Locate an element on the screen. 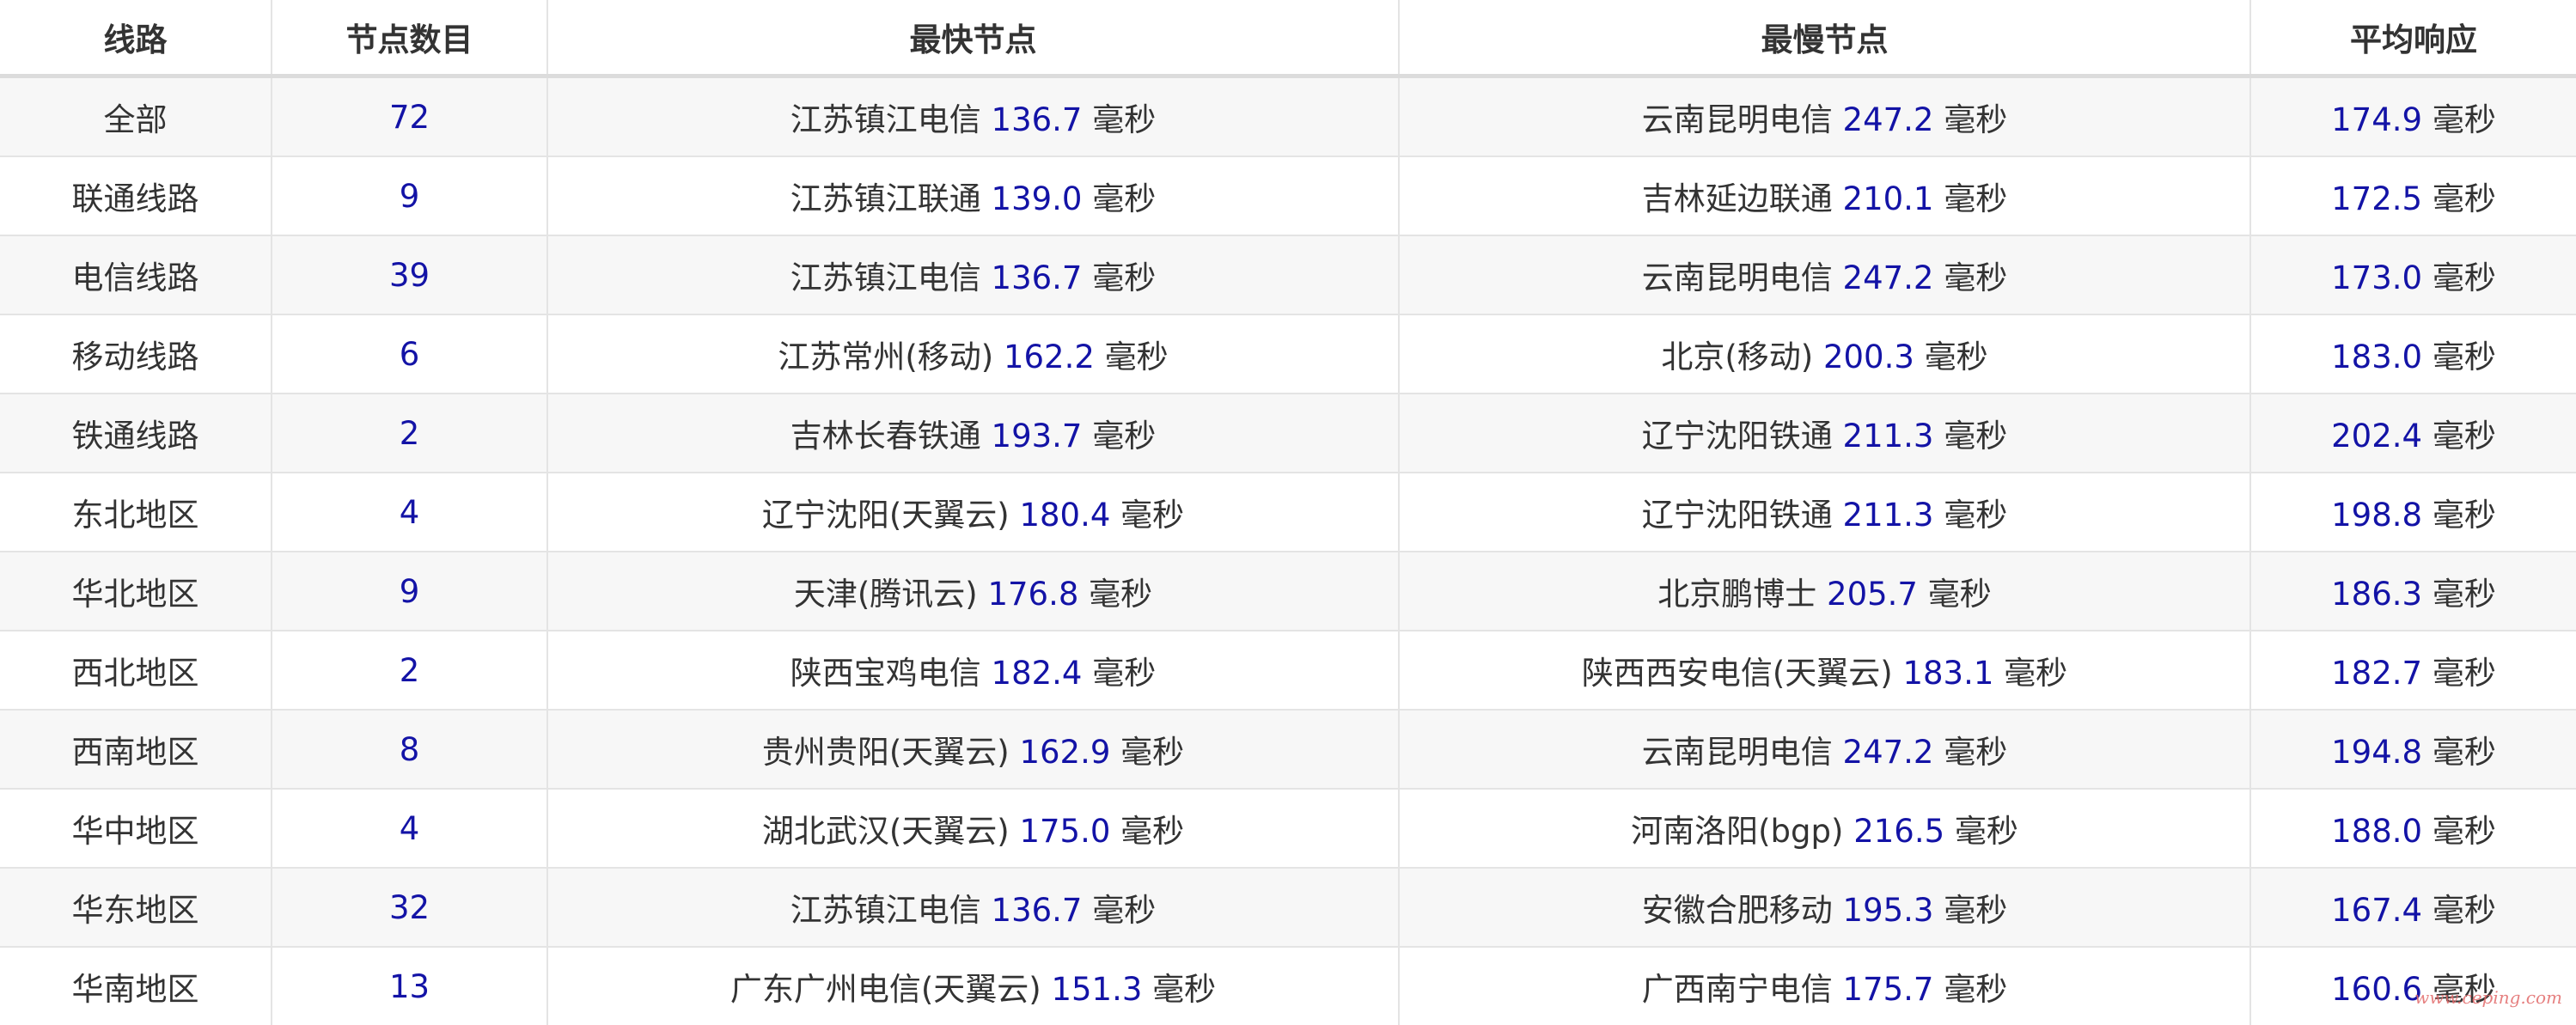 This screenshot has width=2576, height=1025. fastest-node-cell: 吉林长春铁通 193.7 毫秒 is located at coordinates (973, 433).